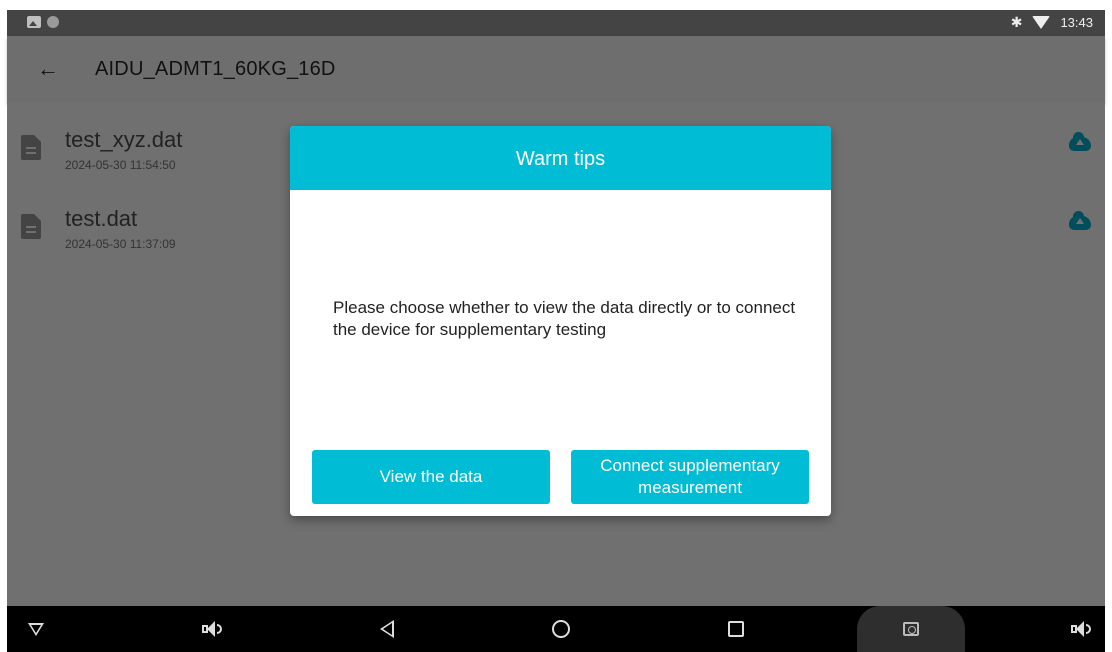 This screenshot has width=1112, height=652. I want to click on file-date: 2024-05-30 11:54:50, so click(120, 165).